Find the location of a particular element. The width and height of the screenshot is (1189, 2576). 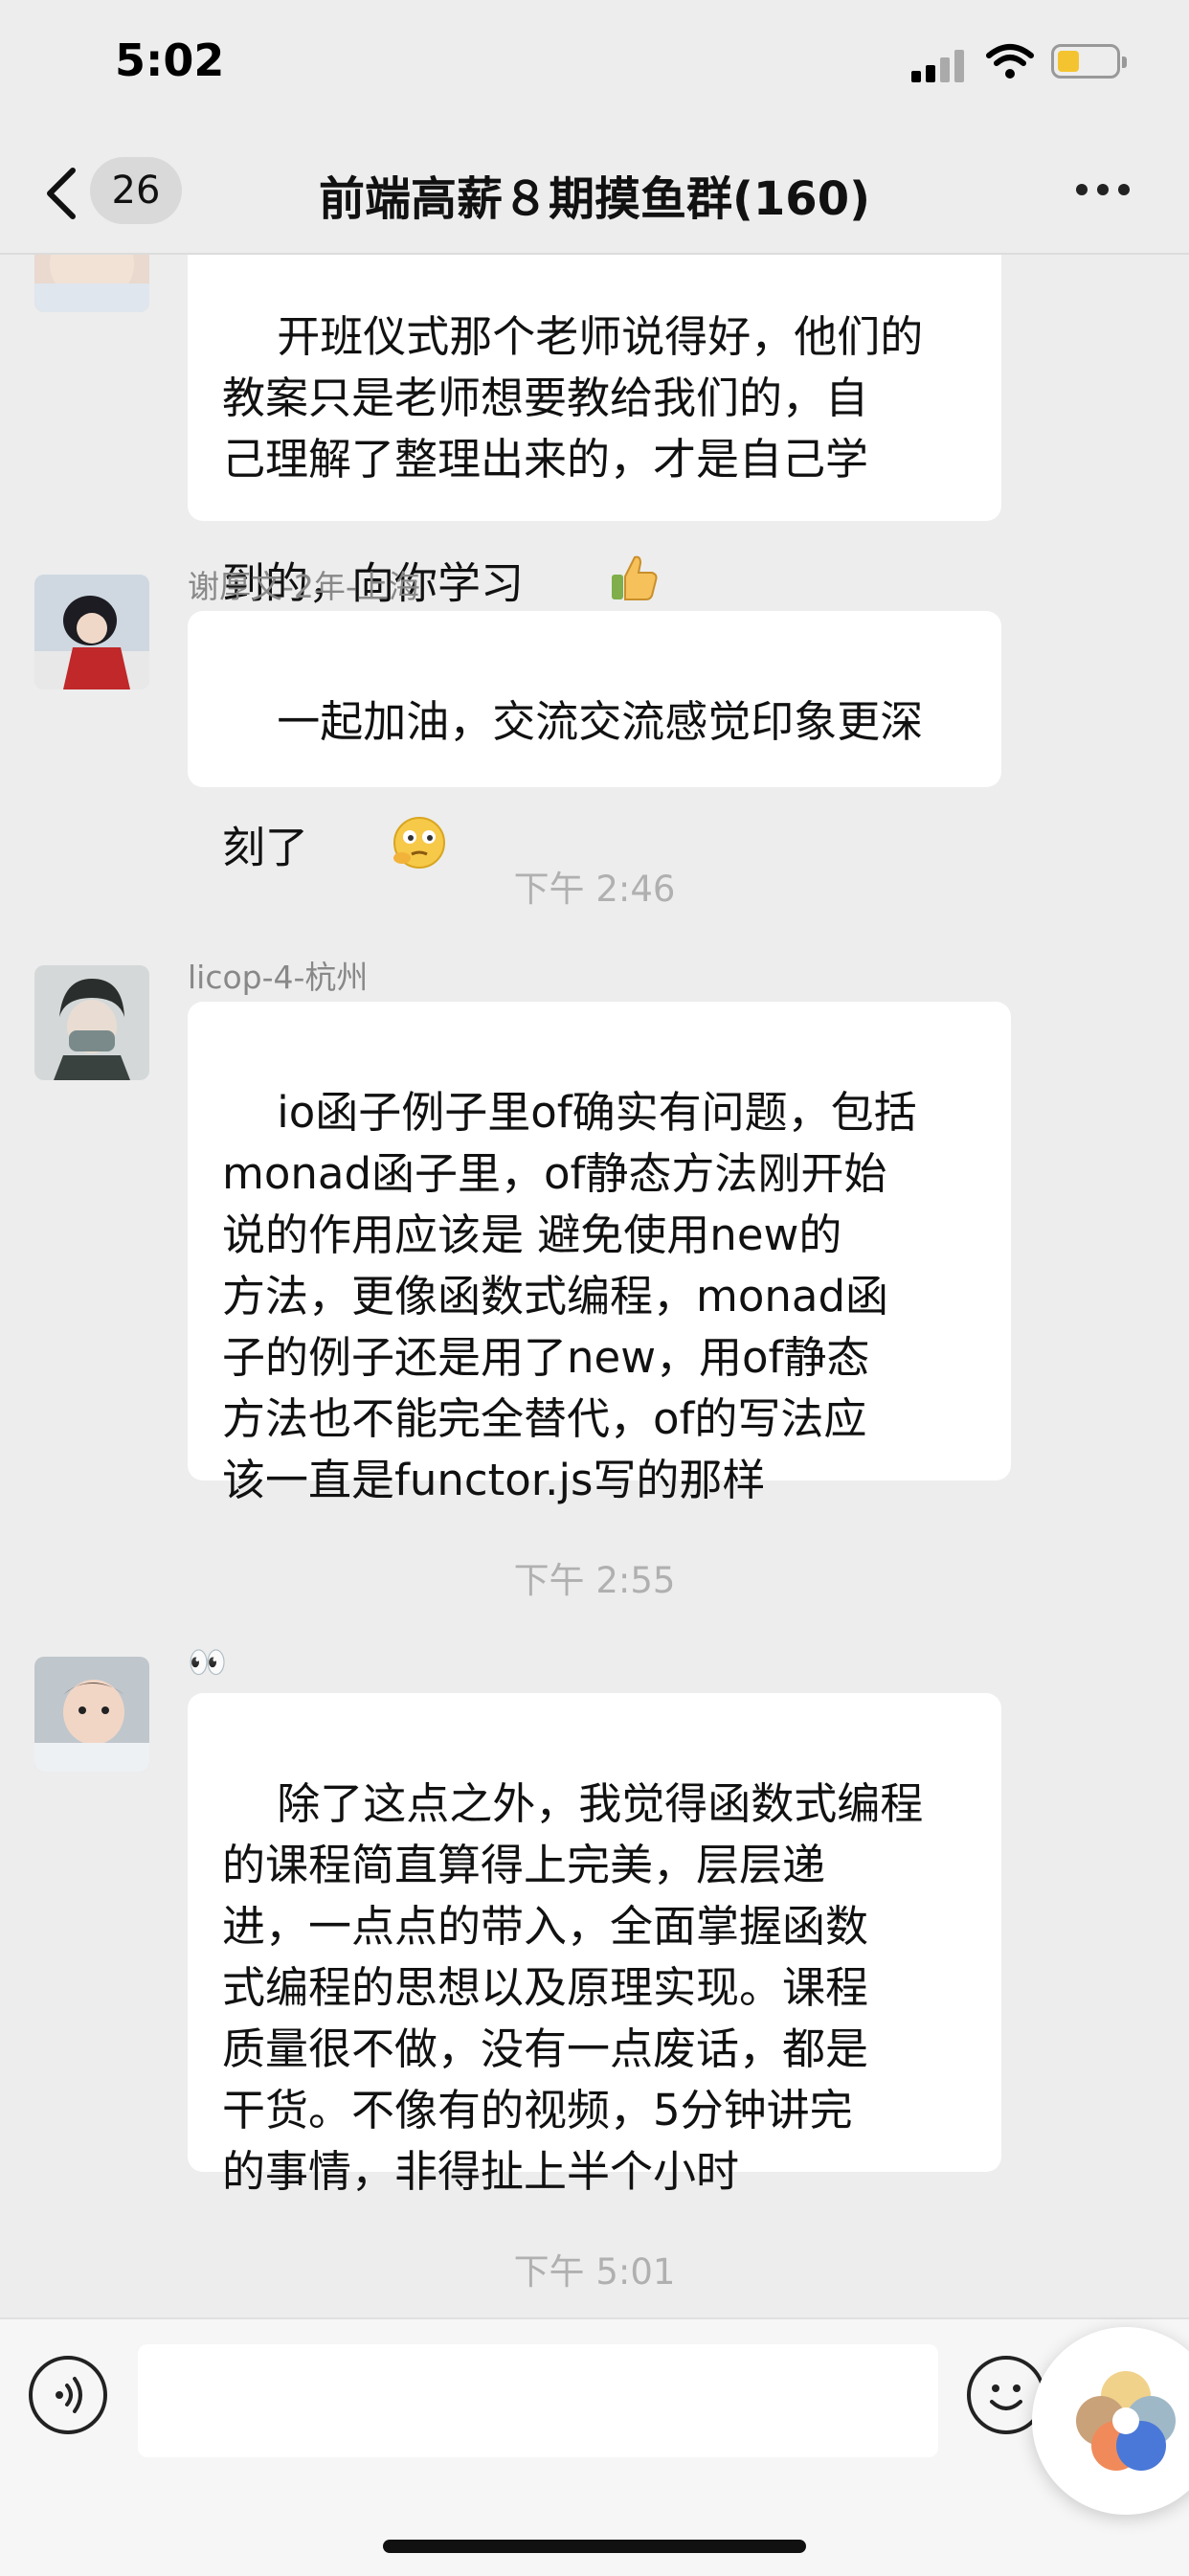

message-timestamp: 下午 5:01 is located at coordinates (594, 2272).